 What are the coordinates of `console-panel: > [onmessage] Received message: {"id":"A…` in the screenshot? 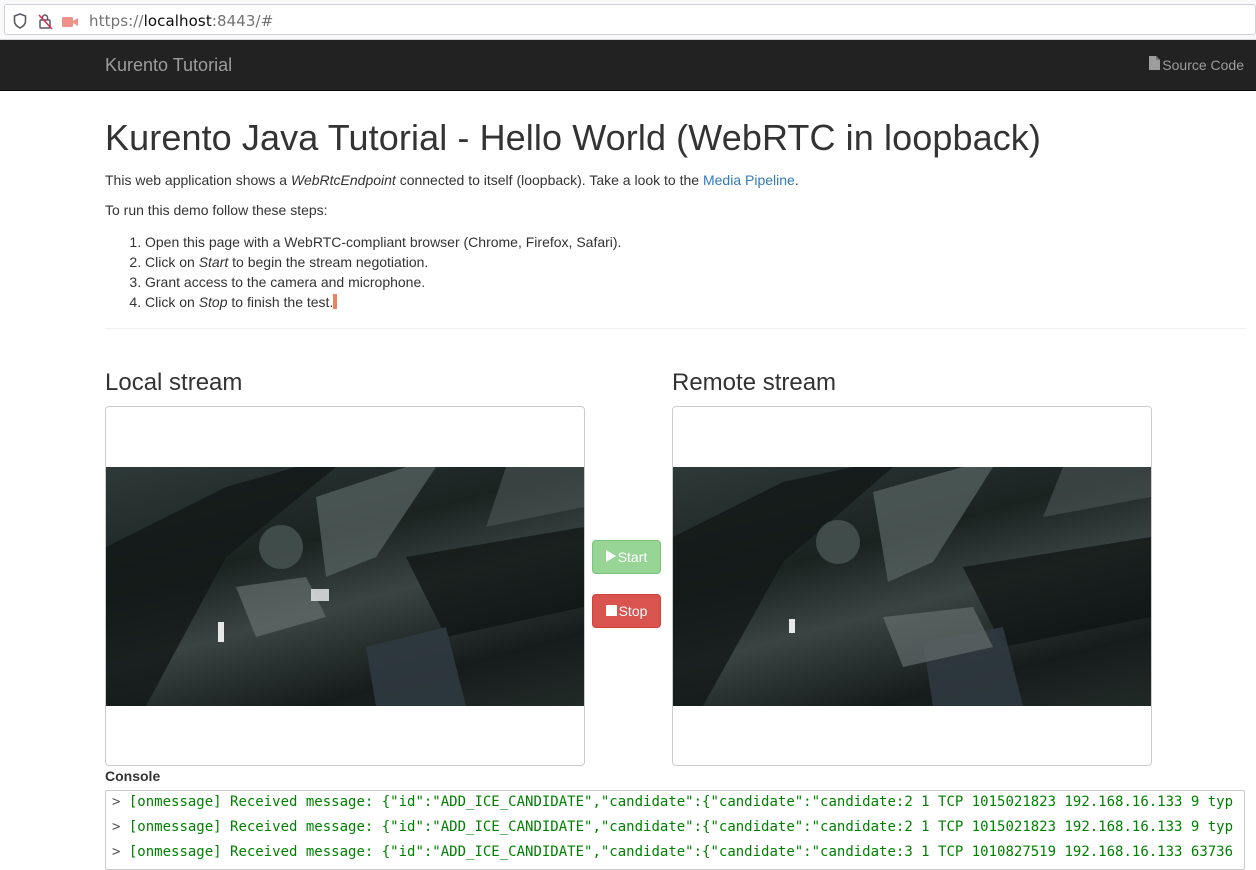 It's located at (675, 830).